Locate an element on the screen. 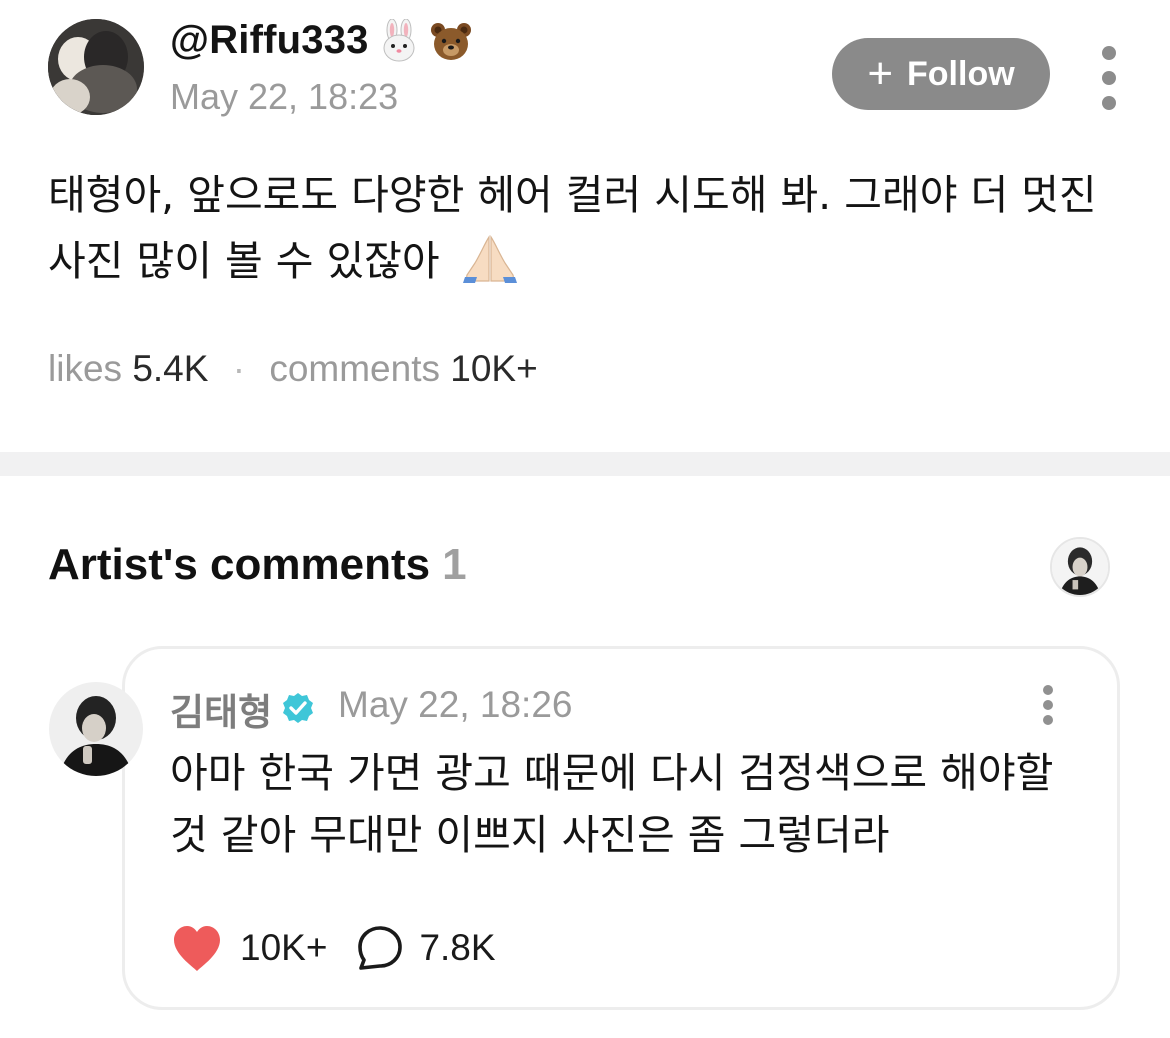  author-username: @Riffu333 is located at coordinates (321, 40).